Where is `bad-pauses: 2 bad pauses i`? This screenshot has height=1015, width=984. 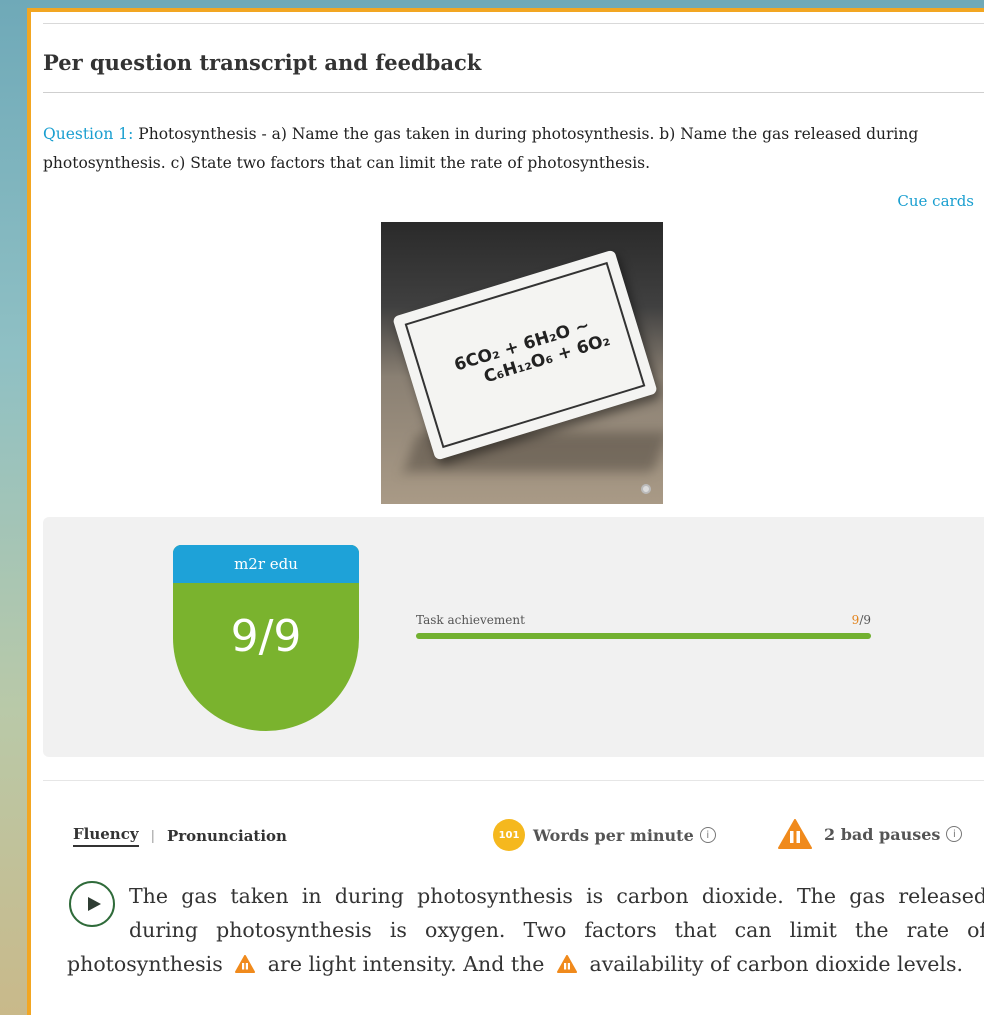
bad-pauses: 2 bad pauses i is located at coordinates (870, 834).